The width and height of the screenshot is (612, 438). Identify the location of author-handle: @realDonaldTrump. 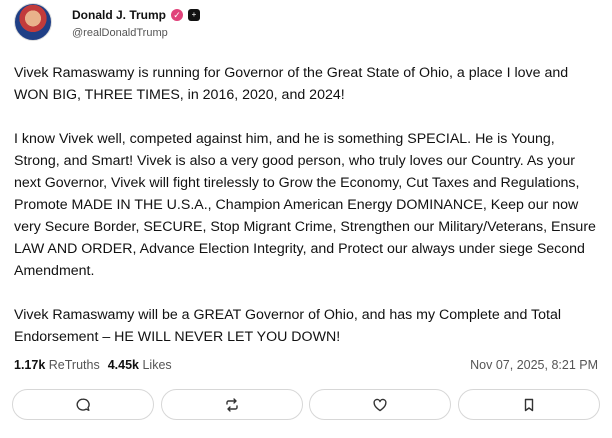
(136, 33).